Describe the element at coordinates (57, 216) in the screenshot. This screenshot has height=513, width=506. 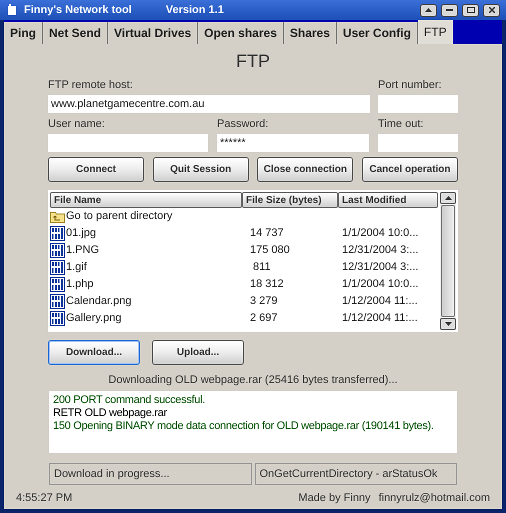
I see `folder-icon` at that location.